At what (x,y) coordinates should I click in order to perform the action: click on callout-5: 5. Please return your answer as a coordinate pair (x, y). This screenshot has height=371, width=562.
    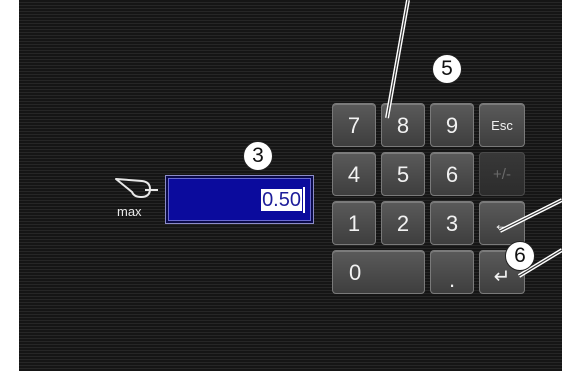
    Looking at the image, I should click on (447, 69).